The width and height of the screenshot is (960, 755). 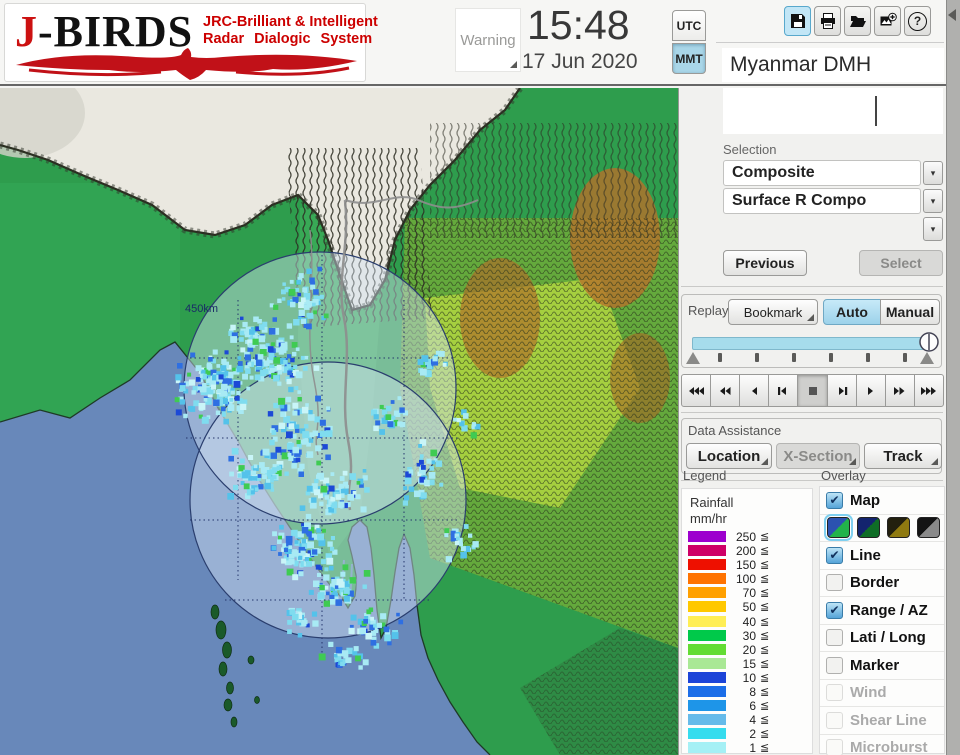 I want to click on legend-value: 2, so click(x=752, y=734).